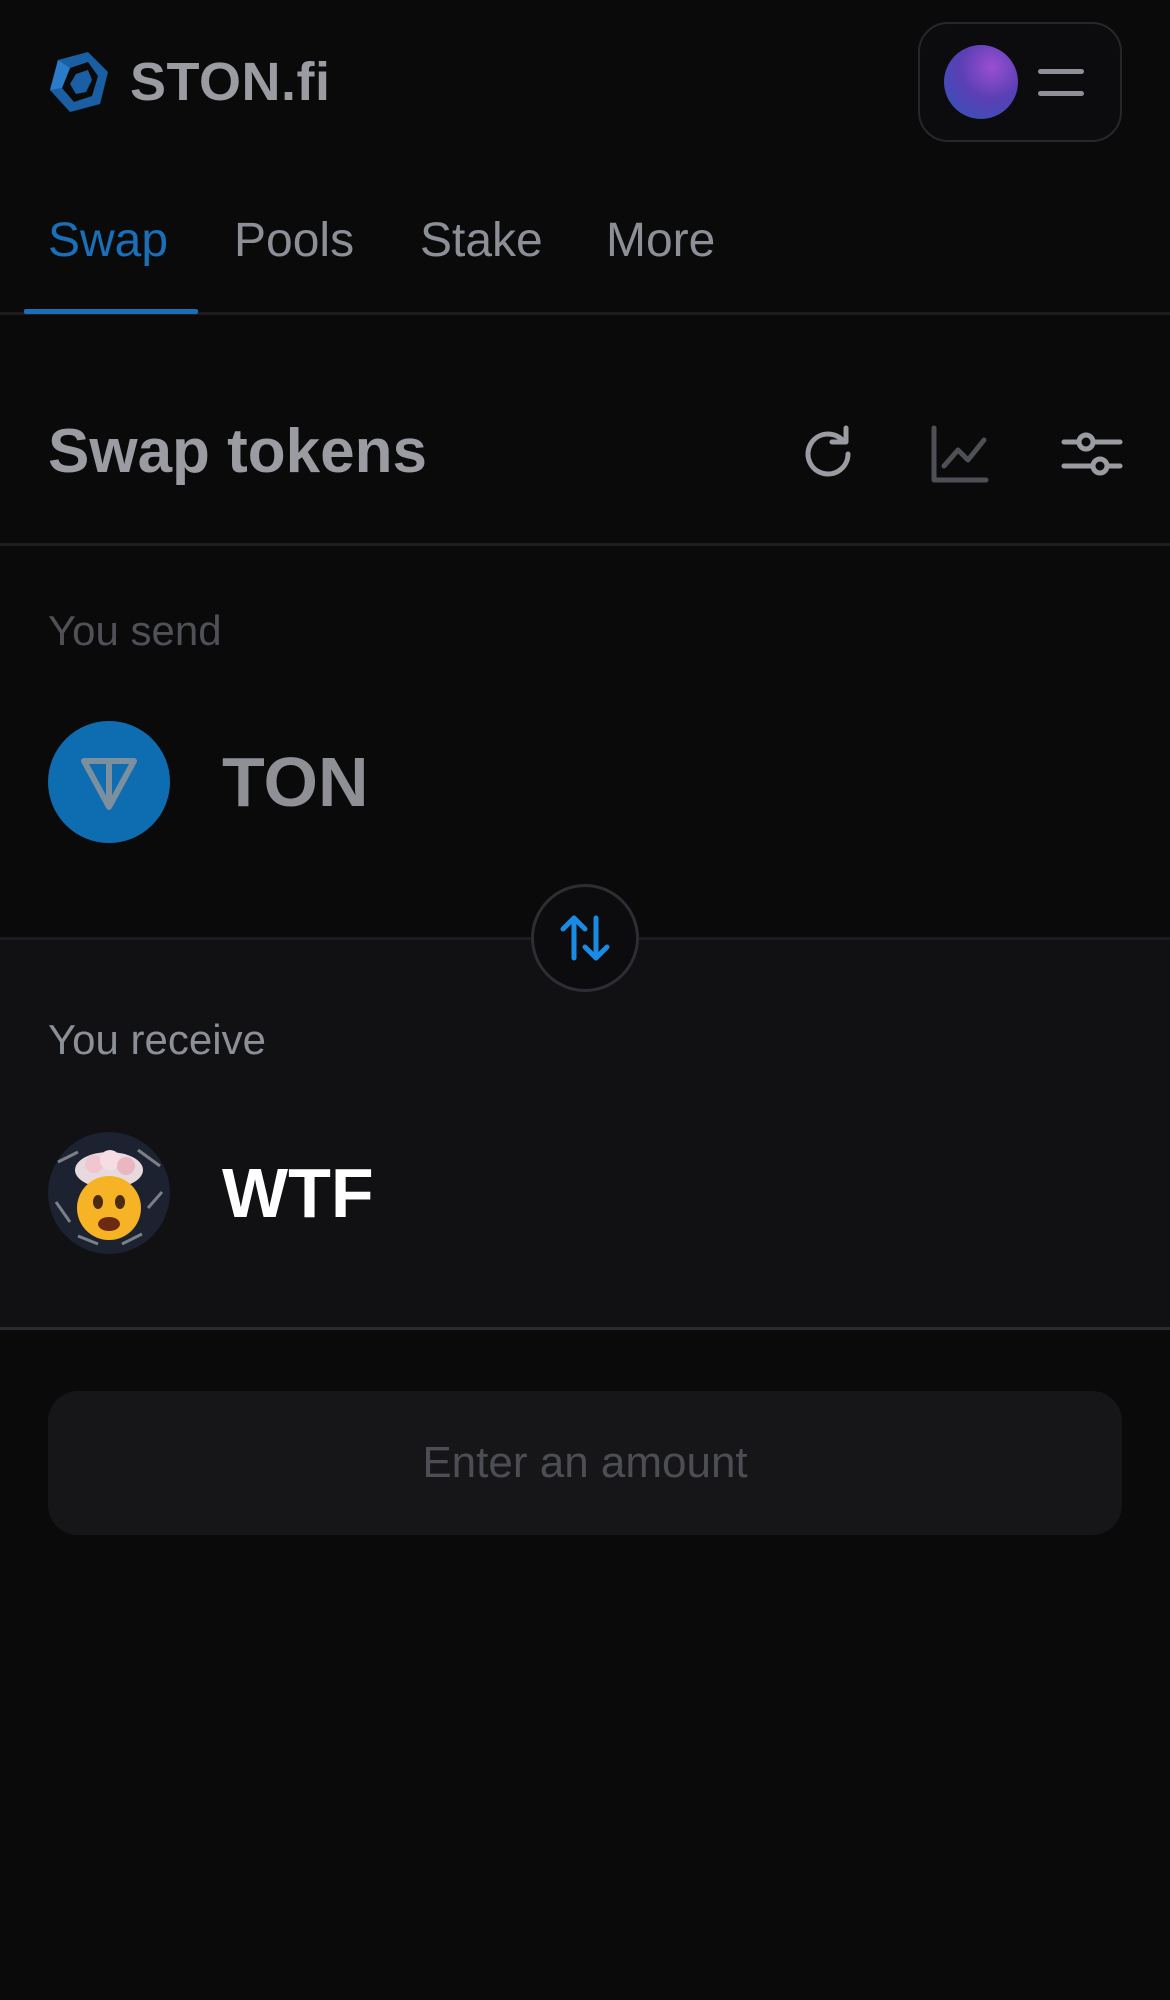 This screenshot has width=1170, height=2000. What do you see at coordinates (109, 1193) in the screenshot?
I see `wtf-token-icon` at bounding box center [109, 1193].